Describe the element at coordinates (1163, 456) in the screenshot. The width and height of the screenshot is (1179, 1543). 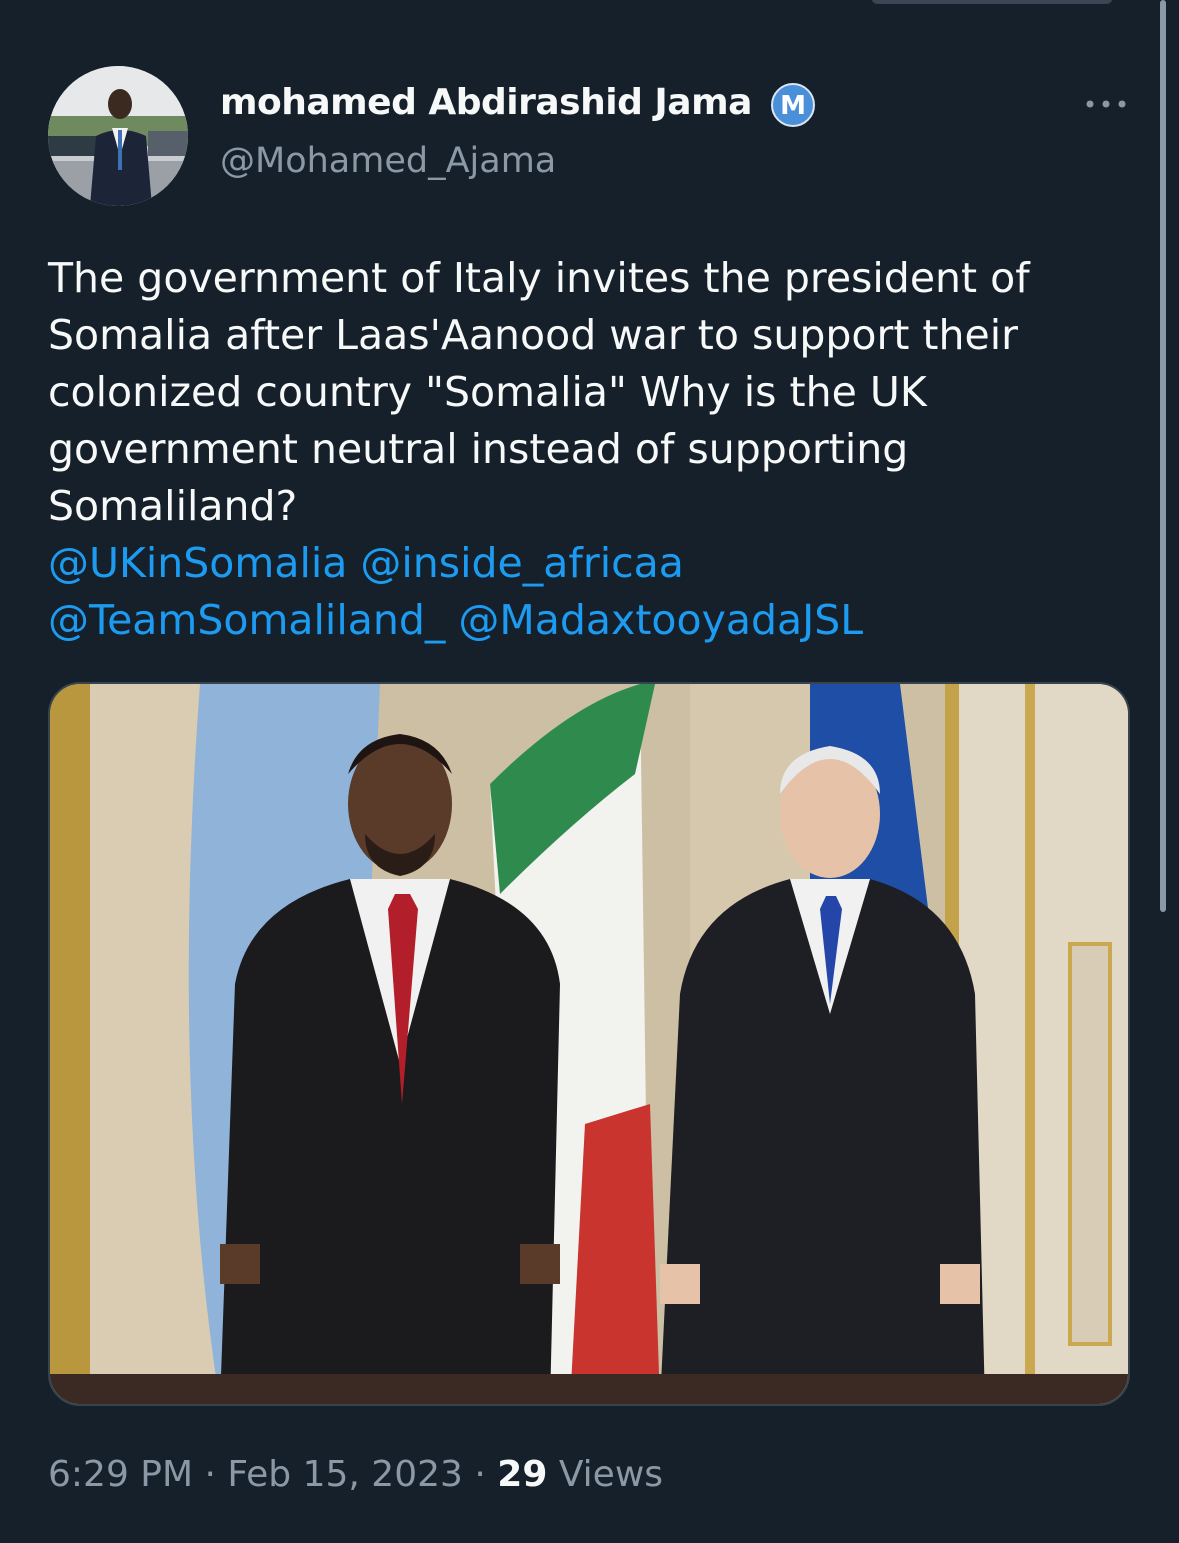
I see `scrollbar` at that location.